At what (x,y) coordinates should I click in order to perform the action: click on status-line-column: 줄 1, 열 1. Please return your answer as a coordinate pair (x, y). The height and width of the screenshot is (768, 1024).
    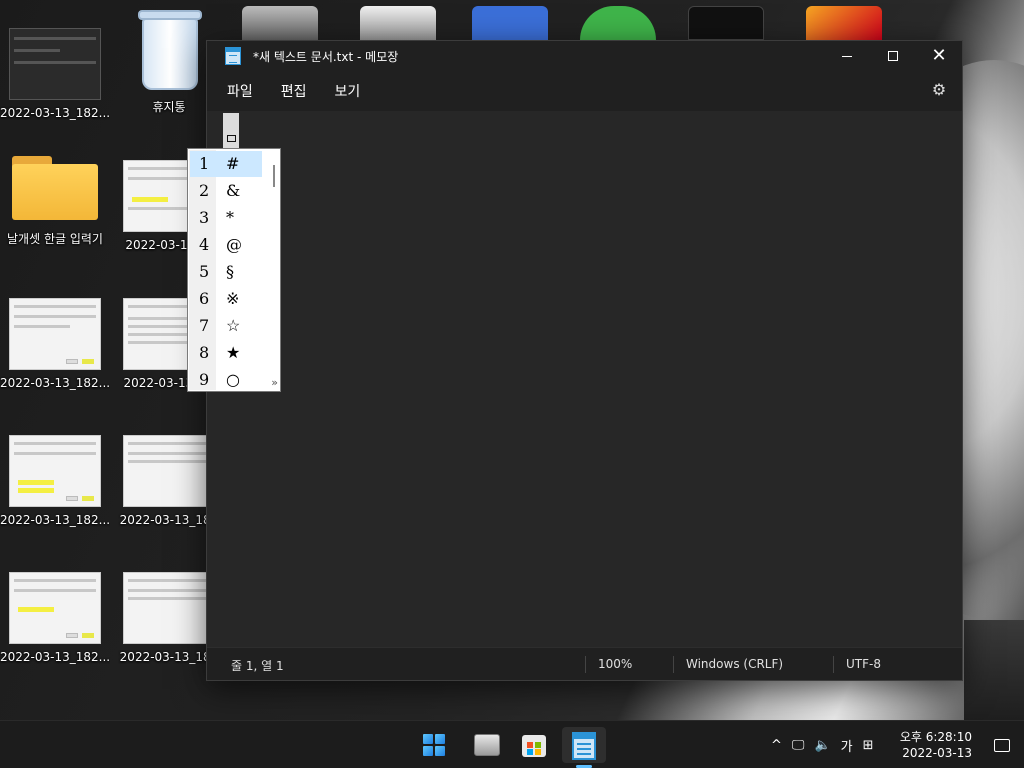
    Looking at the image, I should click on (257, 666).